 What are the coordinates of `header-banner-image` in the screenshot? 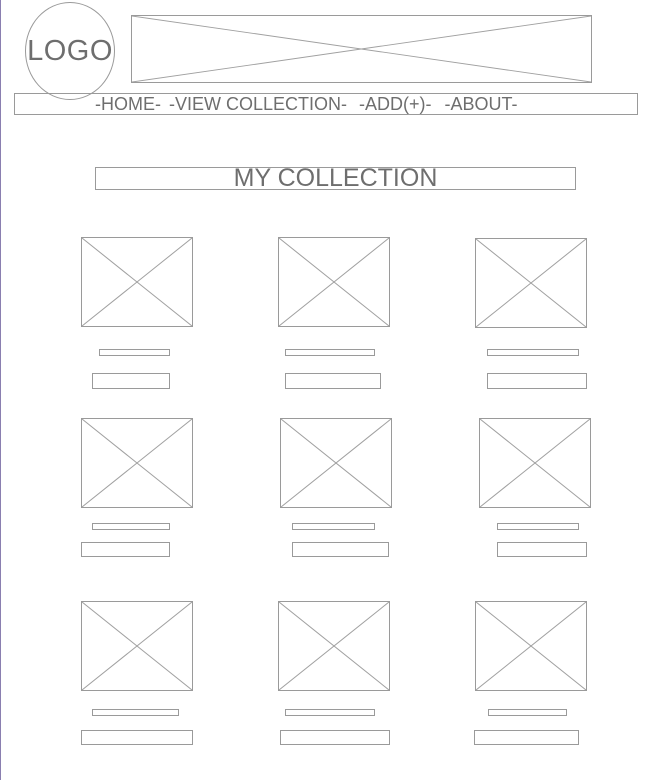 It's located at (361, 49).